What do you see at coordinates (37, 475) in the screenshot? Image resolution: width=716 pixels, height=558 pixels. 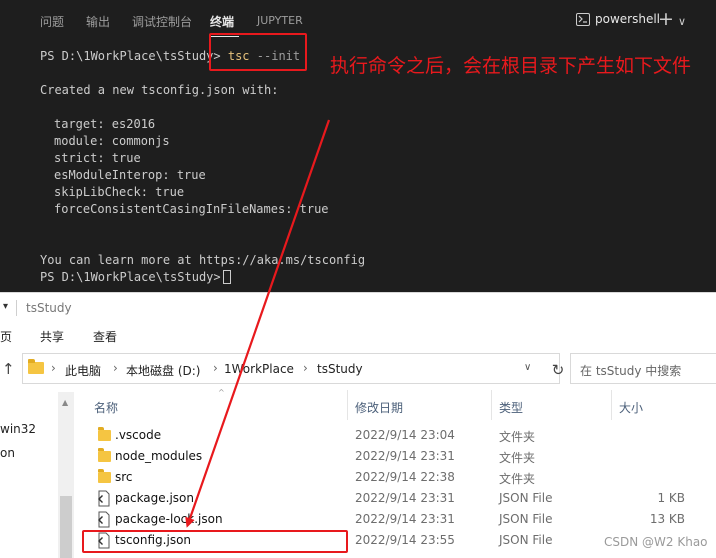 I see `navigation-pane: win32 on ▲` at bounding box center [37, 475].